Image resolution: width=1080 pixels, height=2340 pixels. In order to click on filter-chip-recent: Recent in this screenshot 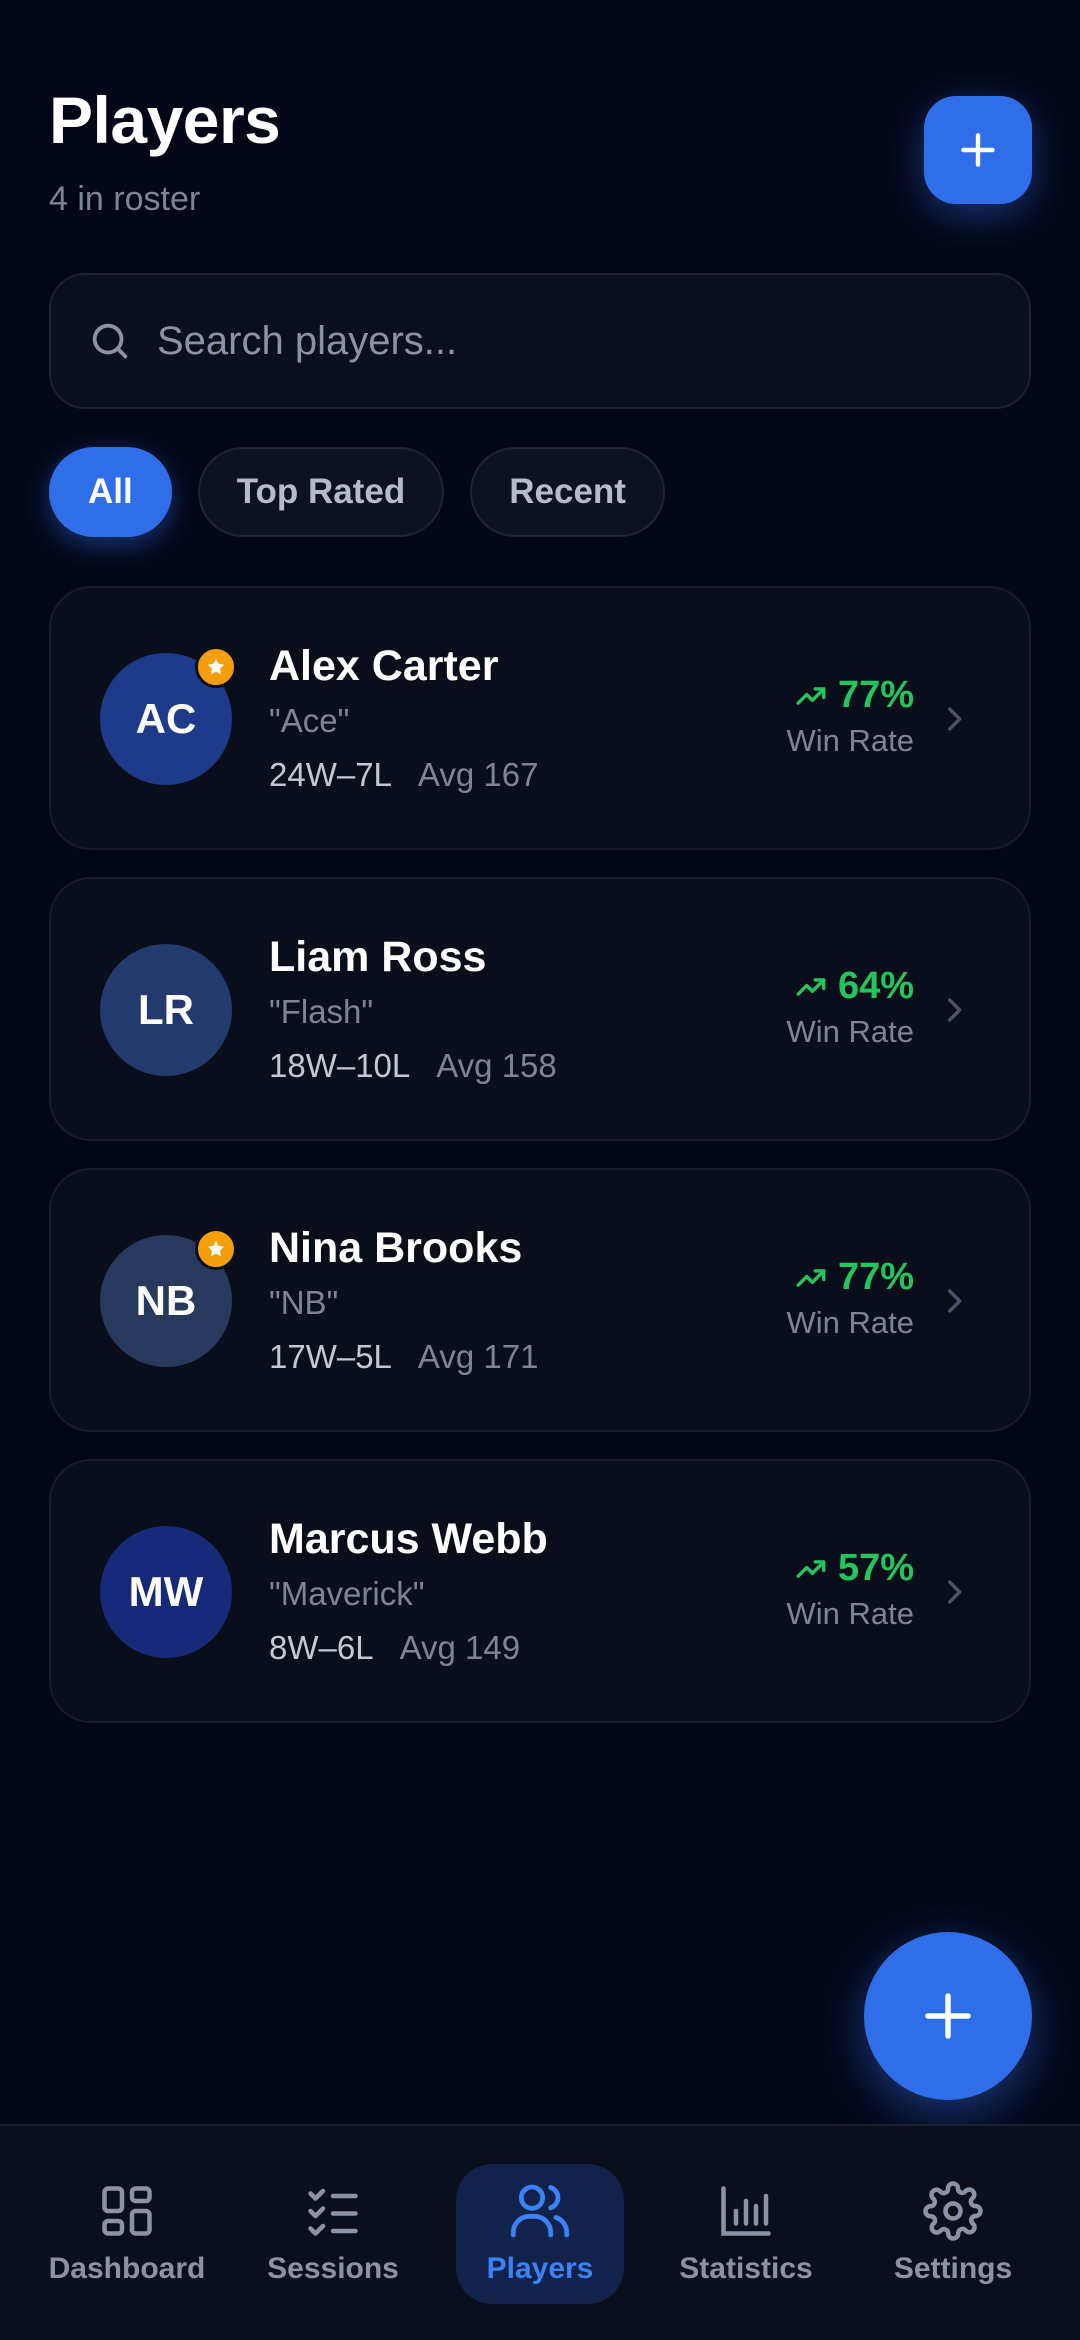, I will do `click(567, 492)`.